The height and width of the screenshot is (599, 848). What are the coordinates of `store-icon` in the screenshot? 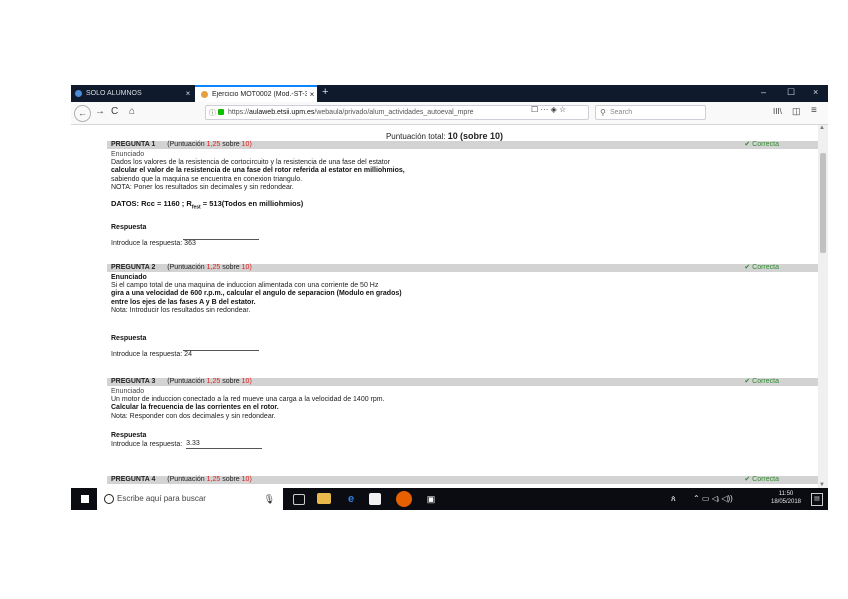 It's located at (375, 499).